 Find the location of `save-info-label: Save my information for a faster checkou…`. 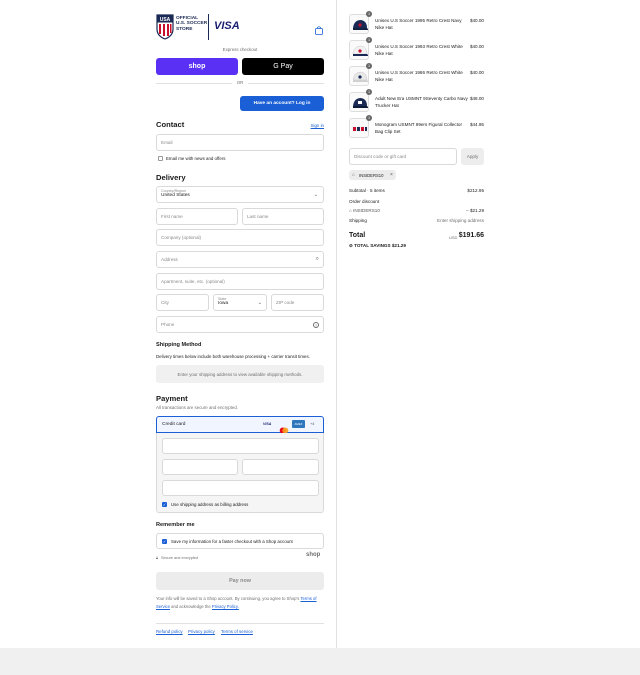

save-info-label: Save my information for a faster checkou… is located at coordinates (232, 541).